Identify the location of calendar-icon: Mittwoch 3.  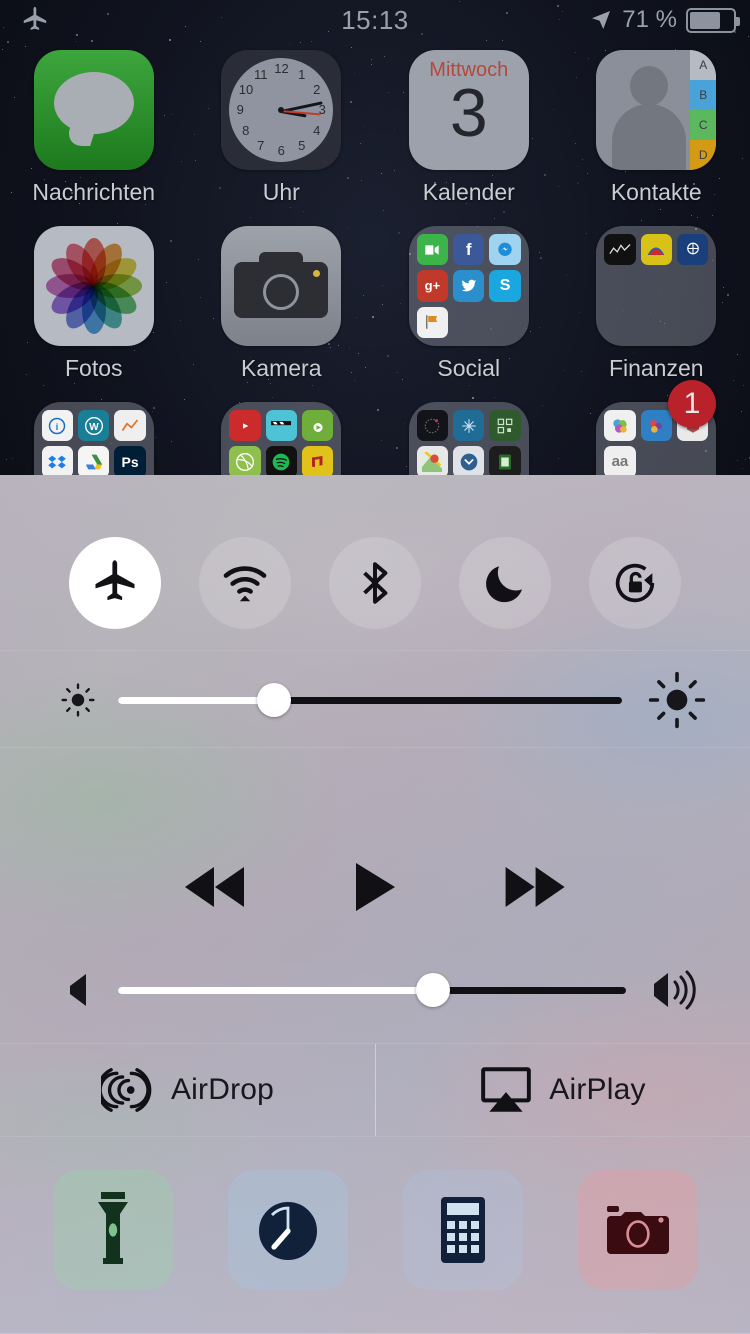
(468, 110).